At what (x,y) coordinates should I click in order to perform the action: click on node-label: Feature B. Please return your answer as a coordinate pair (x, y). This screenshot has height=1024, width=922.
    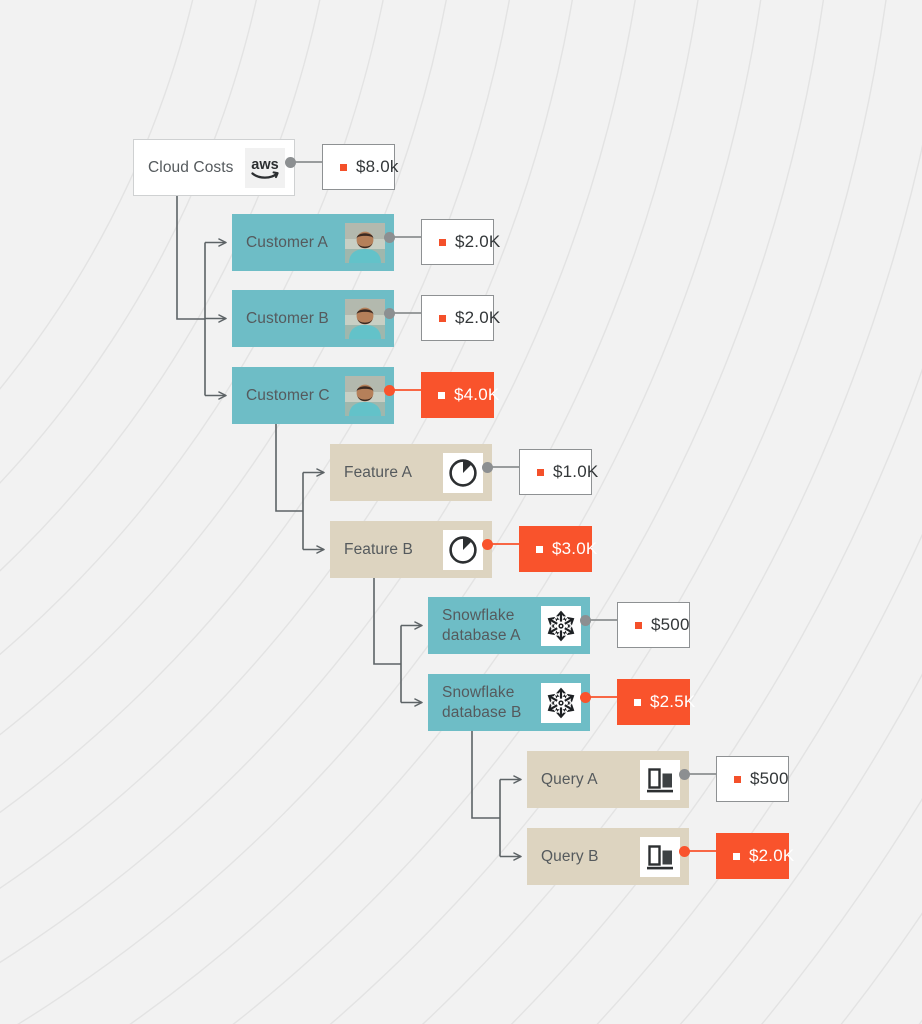
    Looking at the image, I should click on (378, 549).